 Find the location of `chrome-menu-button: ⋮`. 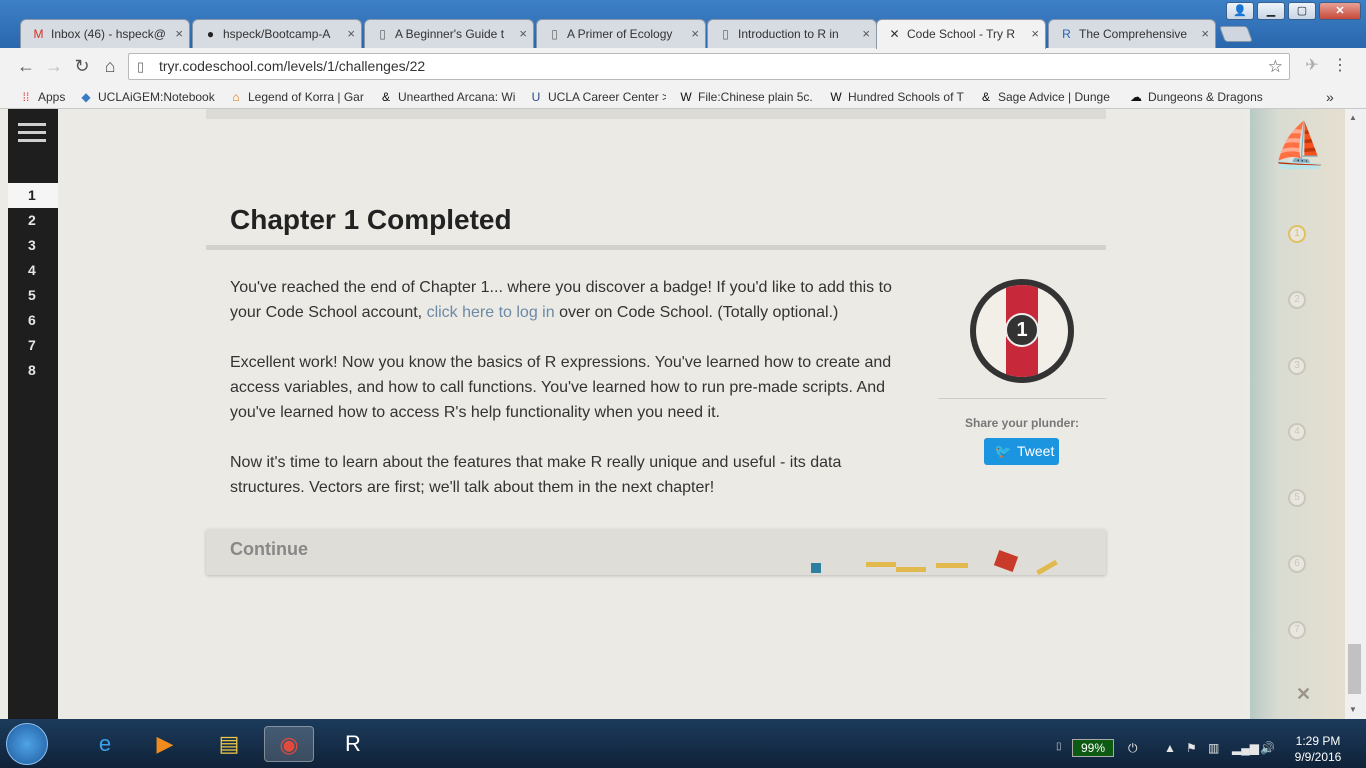

chrome-menu-button: ⋮ is located at coordinates (1340, 66).